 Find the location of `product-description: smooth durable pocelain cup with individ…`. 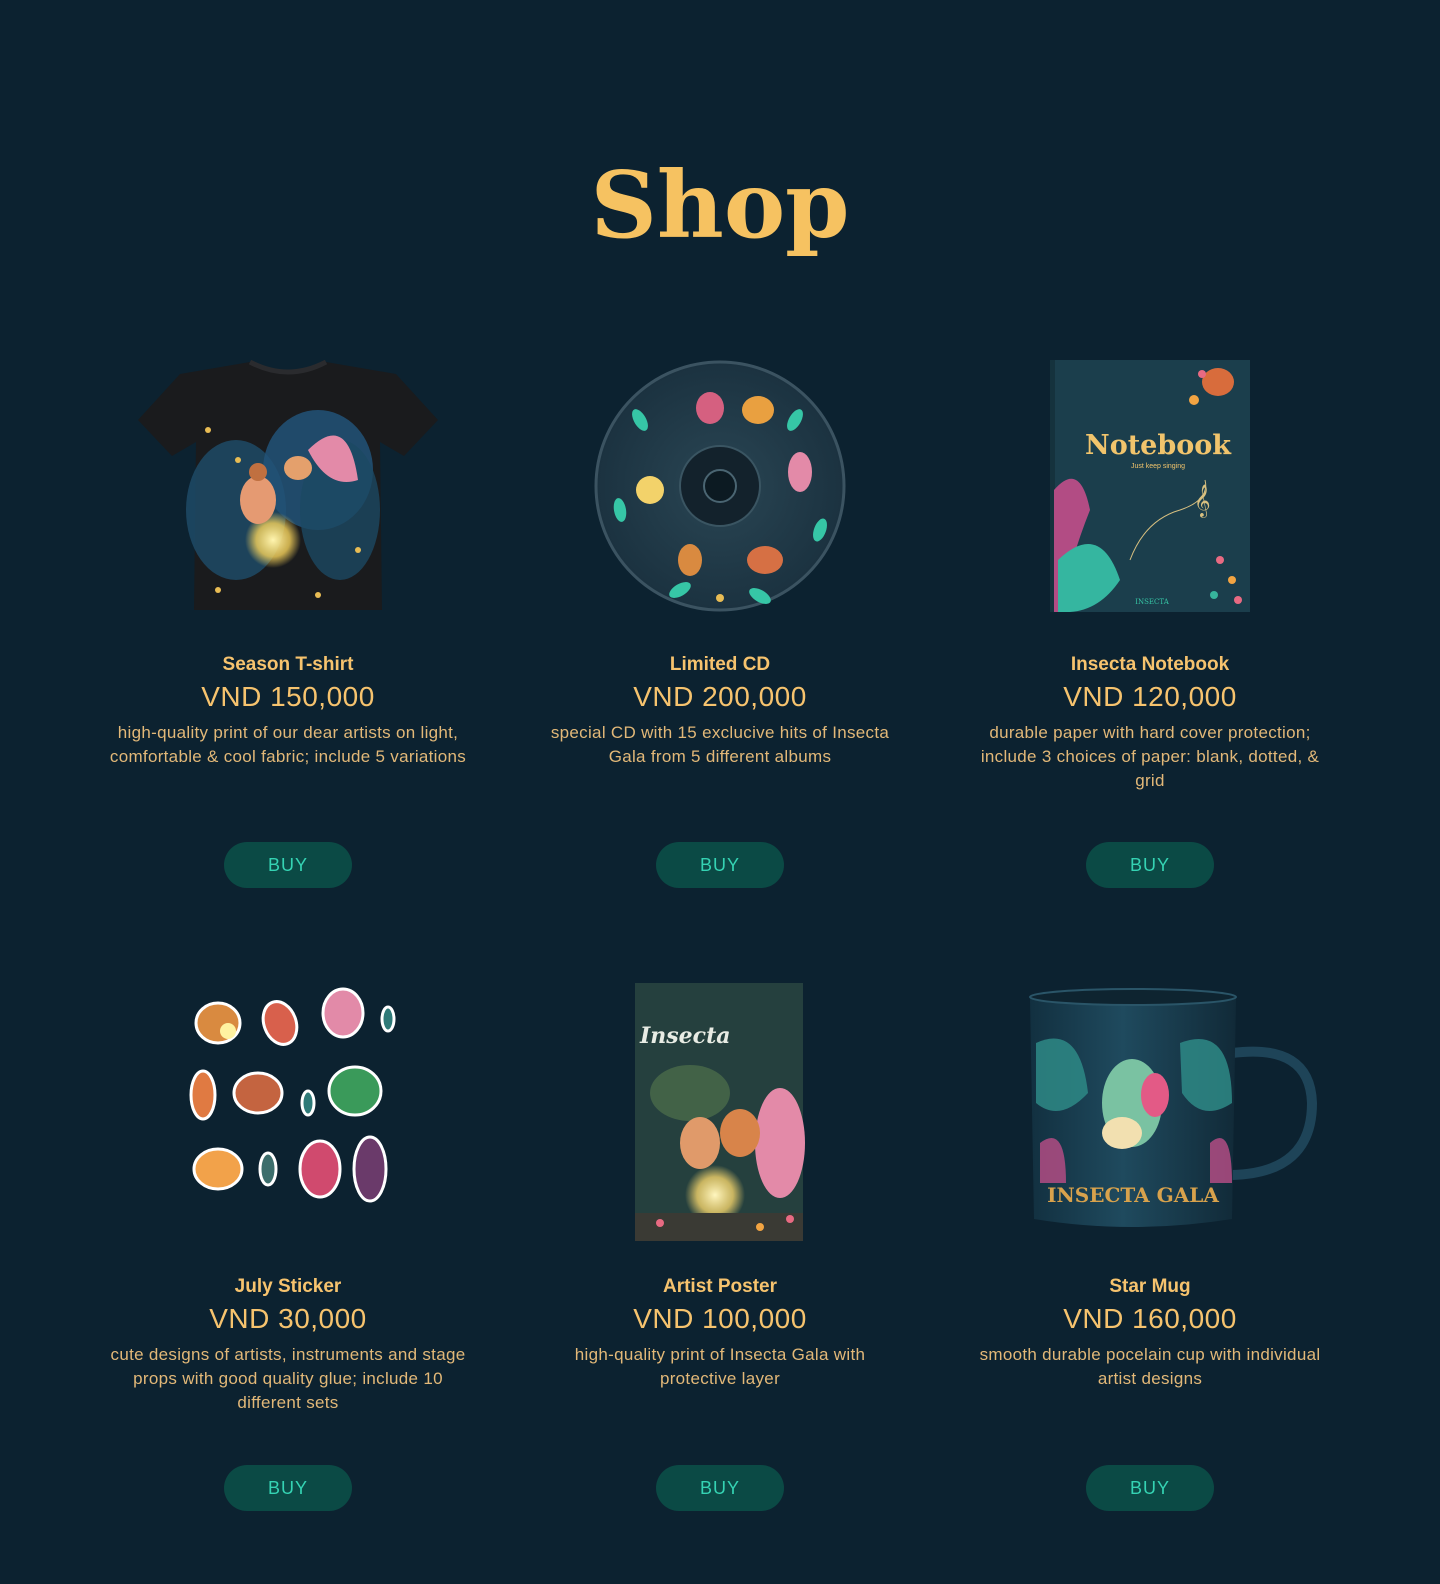

product-description: smooth durable pocelain cup with individ… is located at coordinates (1150, 1366).